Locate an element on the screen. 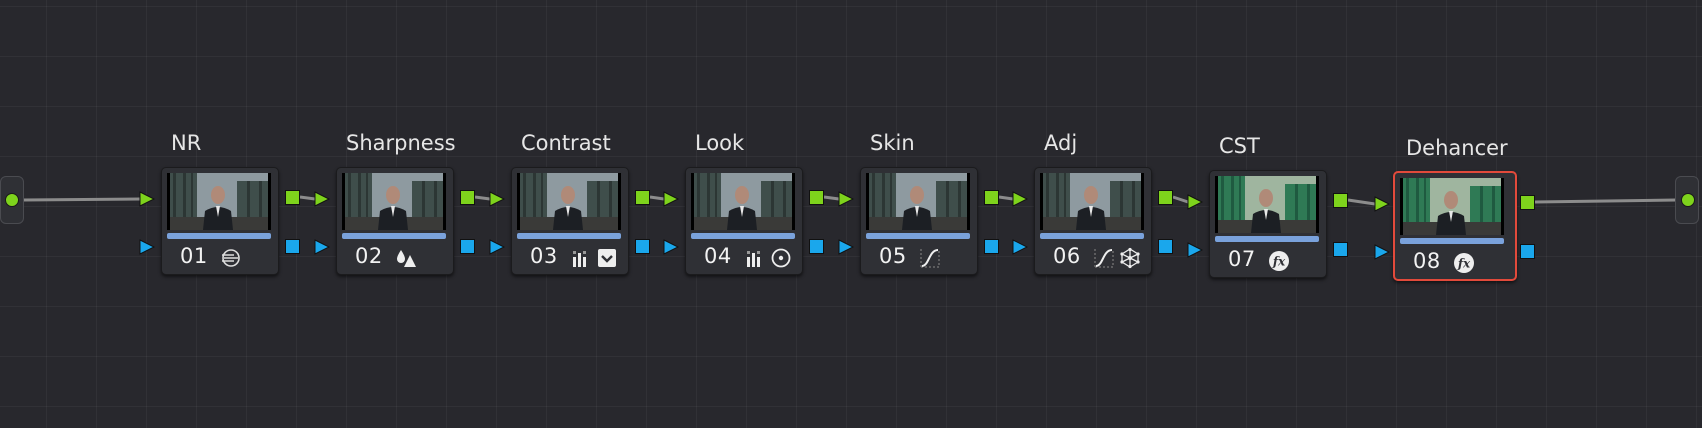 The width and height of the screenshot is (1702, 428). node-02-rgb-output is located at coordinates (467, 197).